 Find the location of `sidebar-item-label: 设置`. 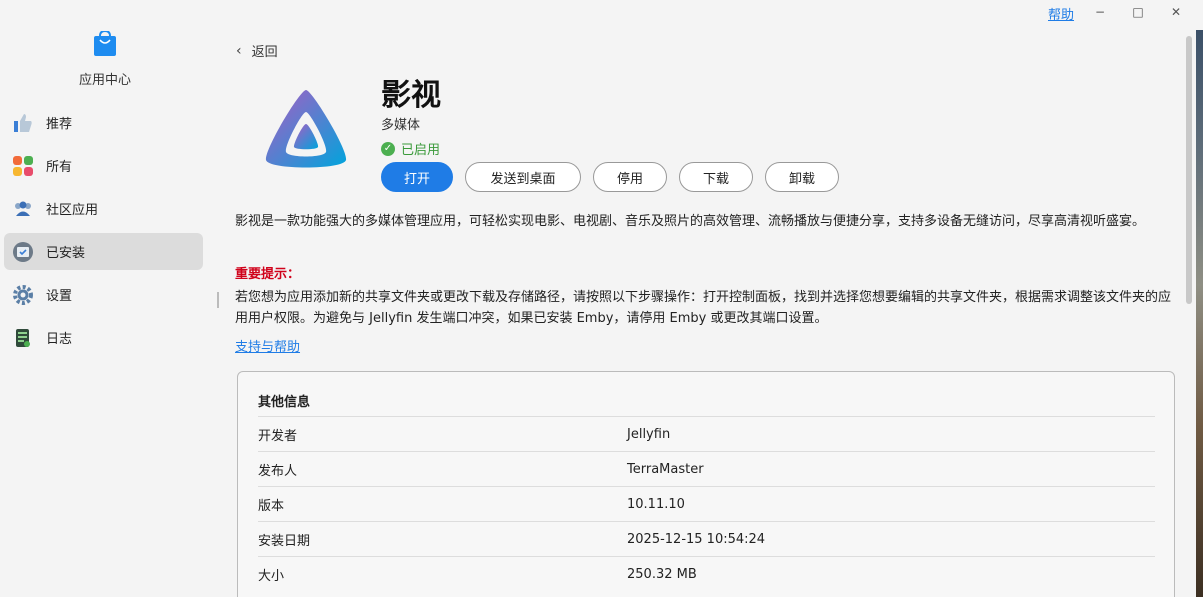

sidebar-item-label: 设置 is located at coordinates (59, 296).